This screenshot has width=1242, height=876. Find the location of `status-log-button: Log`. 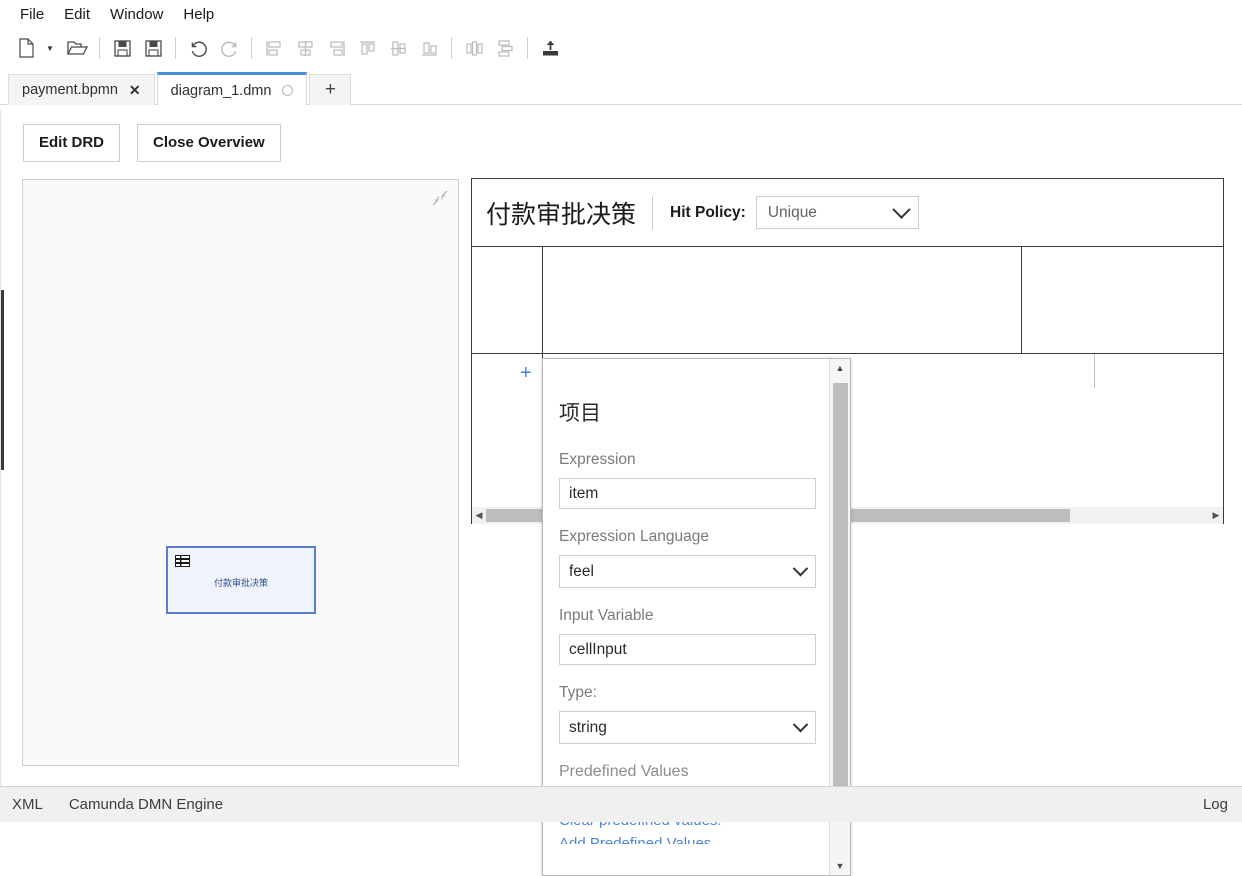

status-log-button: Log is located at coordinates (1215, 804).